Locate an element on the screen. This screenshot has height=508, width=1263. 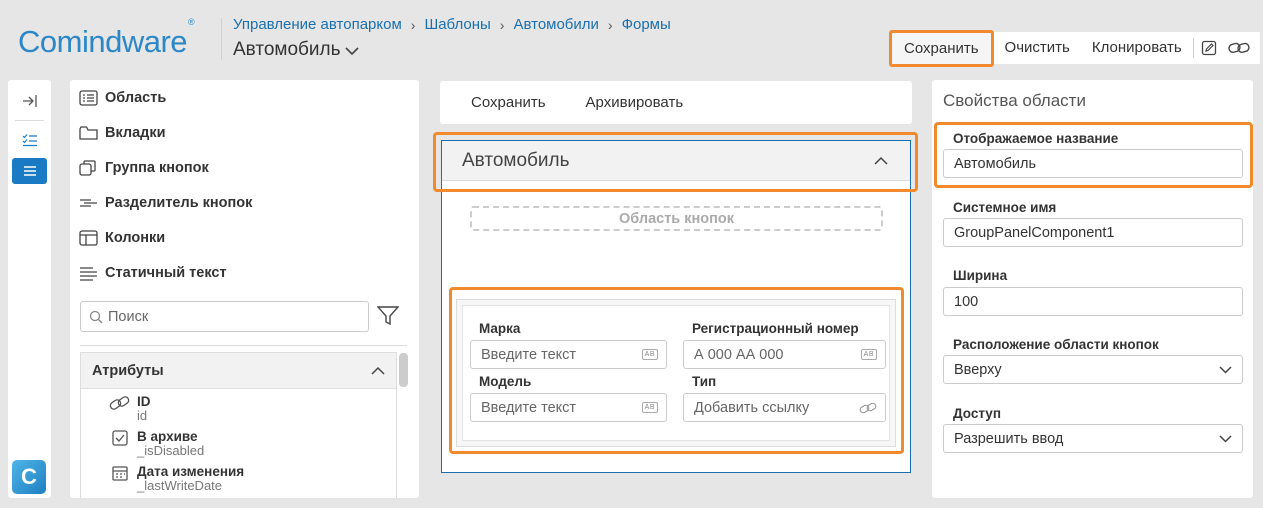
search-placeholder: Поиск is located at coordinates (128, 316).